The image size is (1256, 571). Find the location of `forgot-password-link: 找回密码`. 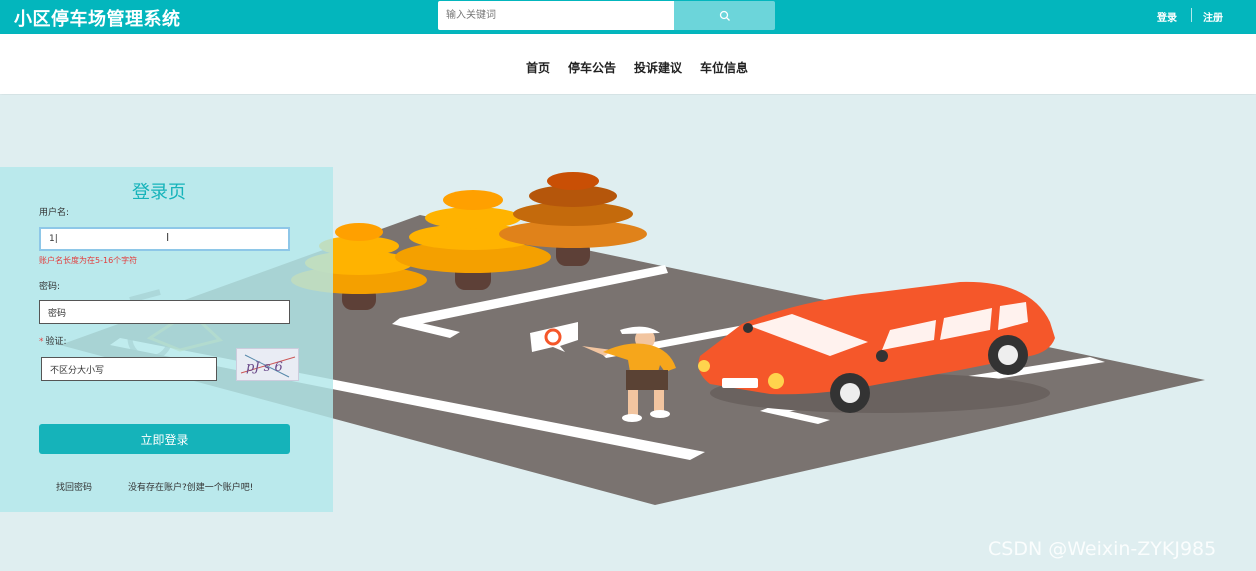

forgot-password-link: 找回密码 is located at coordinates (74, 486).